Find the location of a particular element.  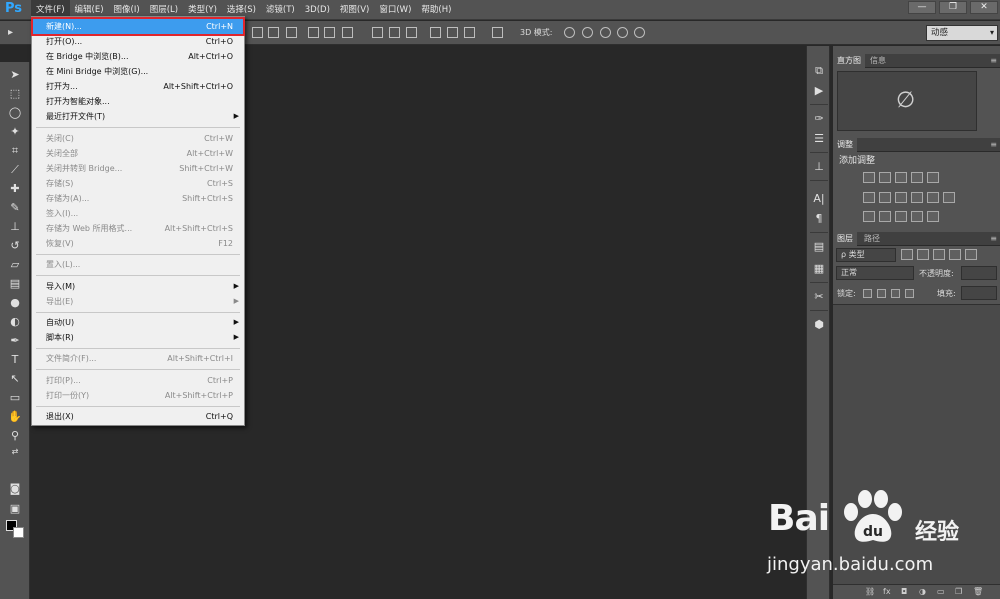

type-tool-icon: T is located at coordinates (15, 360).